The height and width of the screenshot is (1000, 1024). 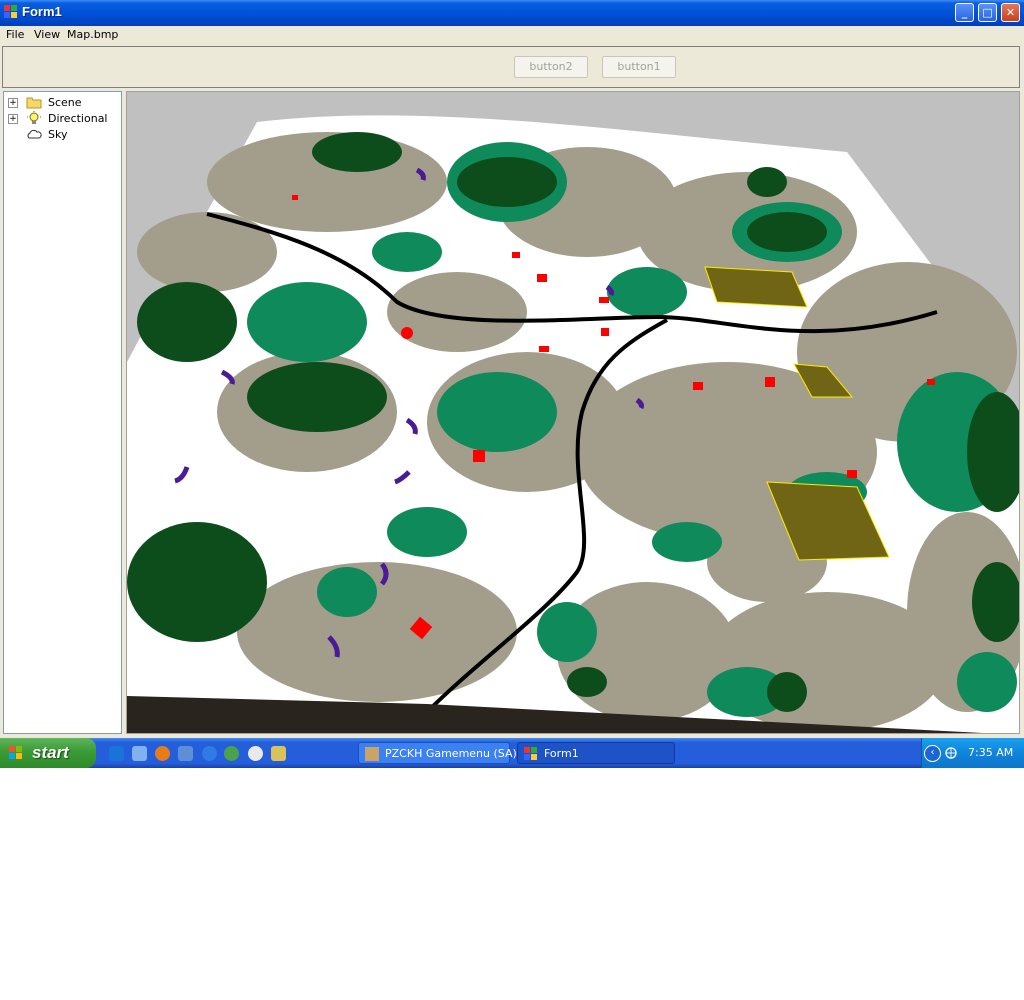 What do you see at coordinates (209, 753) in the screenshot?
I see `search-icon` at bounding box center [209, 753].